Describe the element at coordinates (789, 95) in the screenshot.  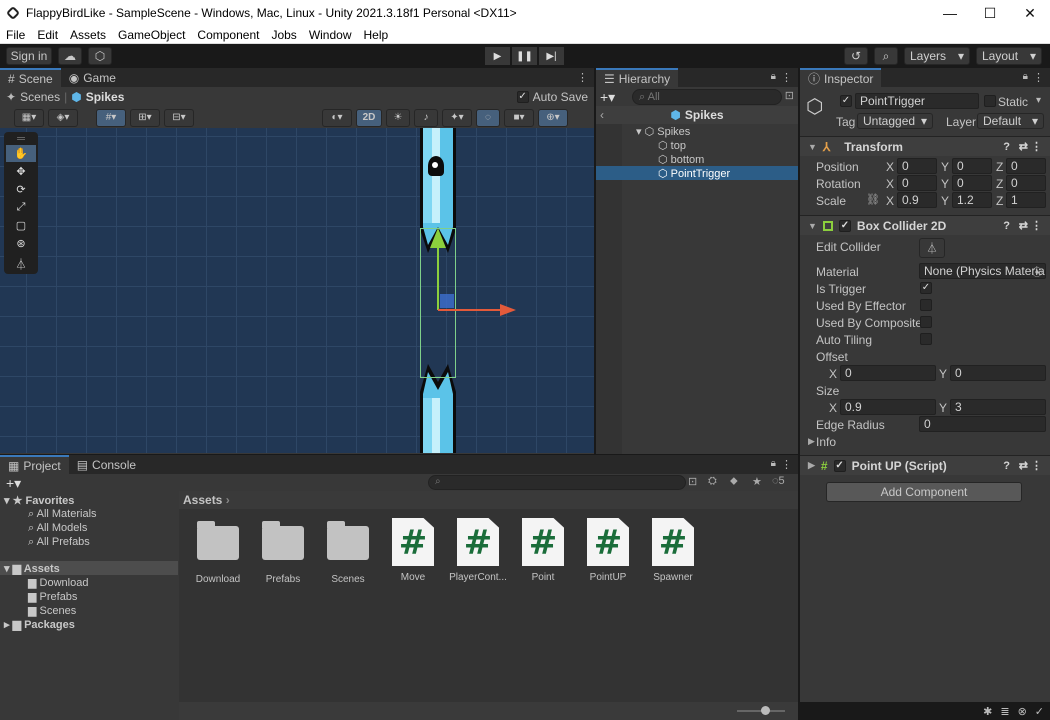
I see `search-options-icon: ⊡` at that location.